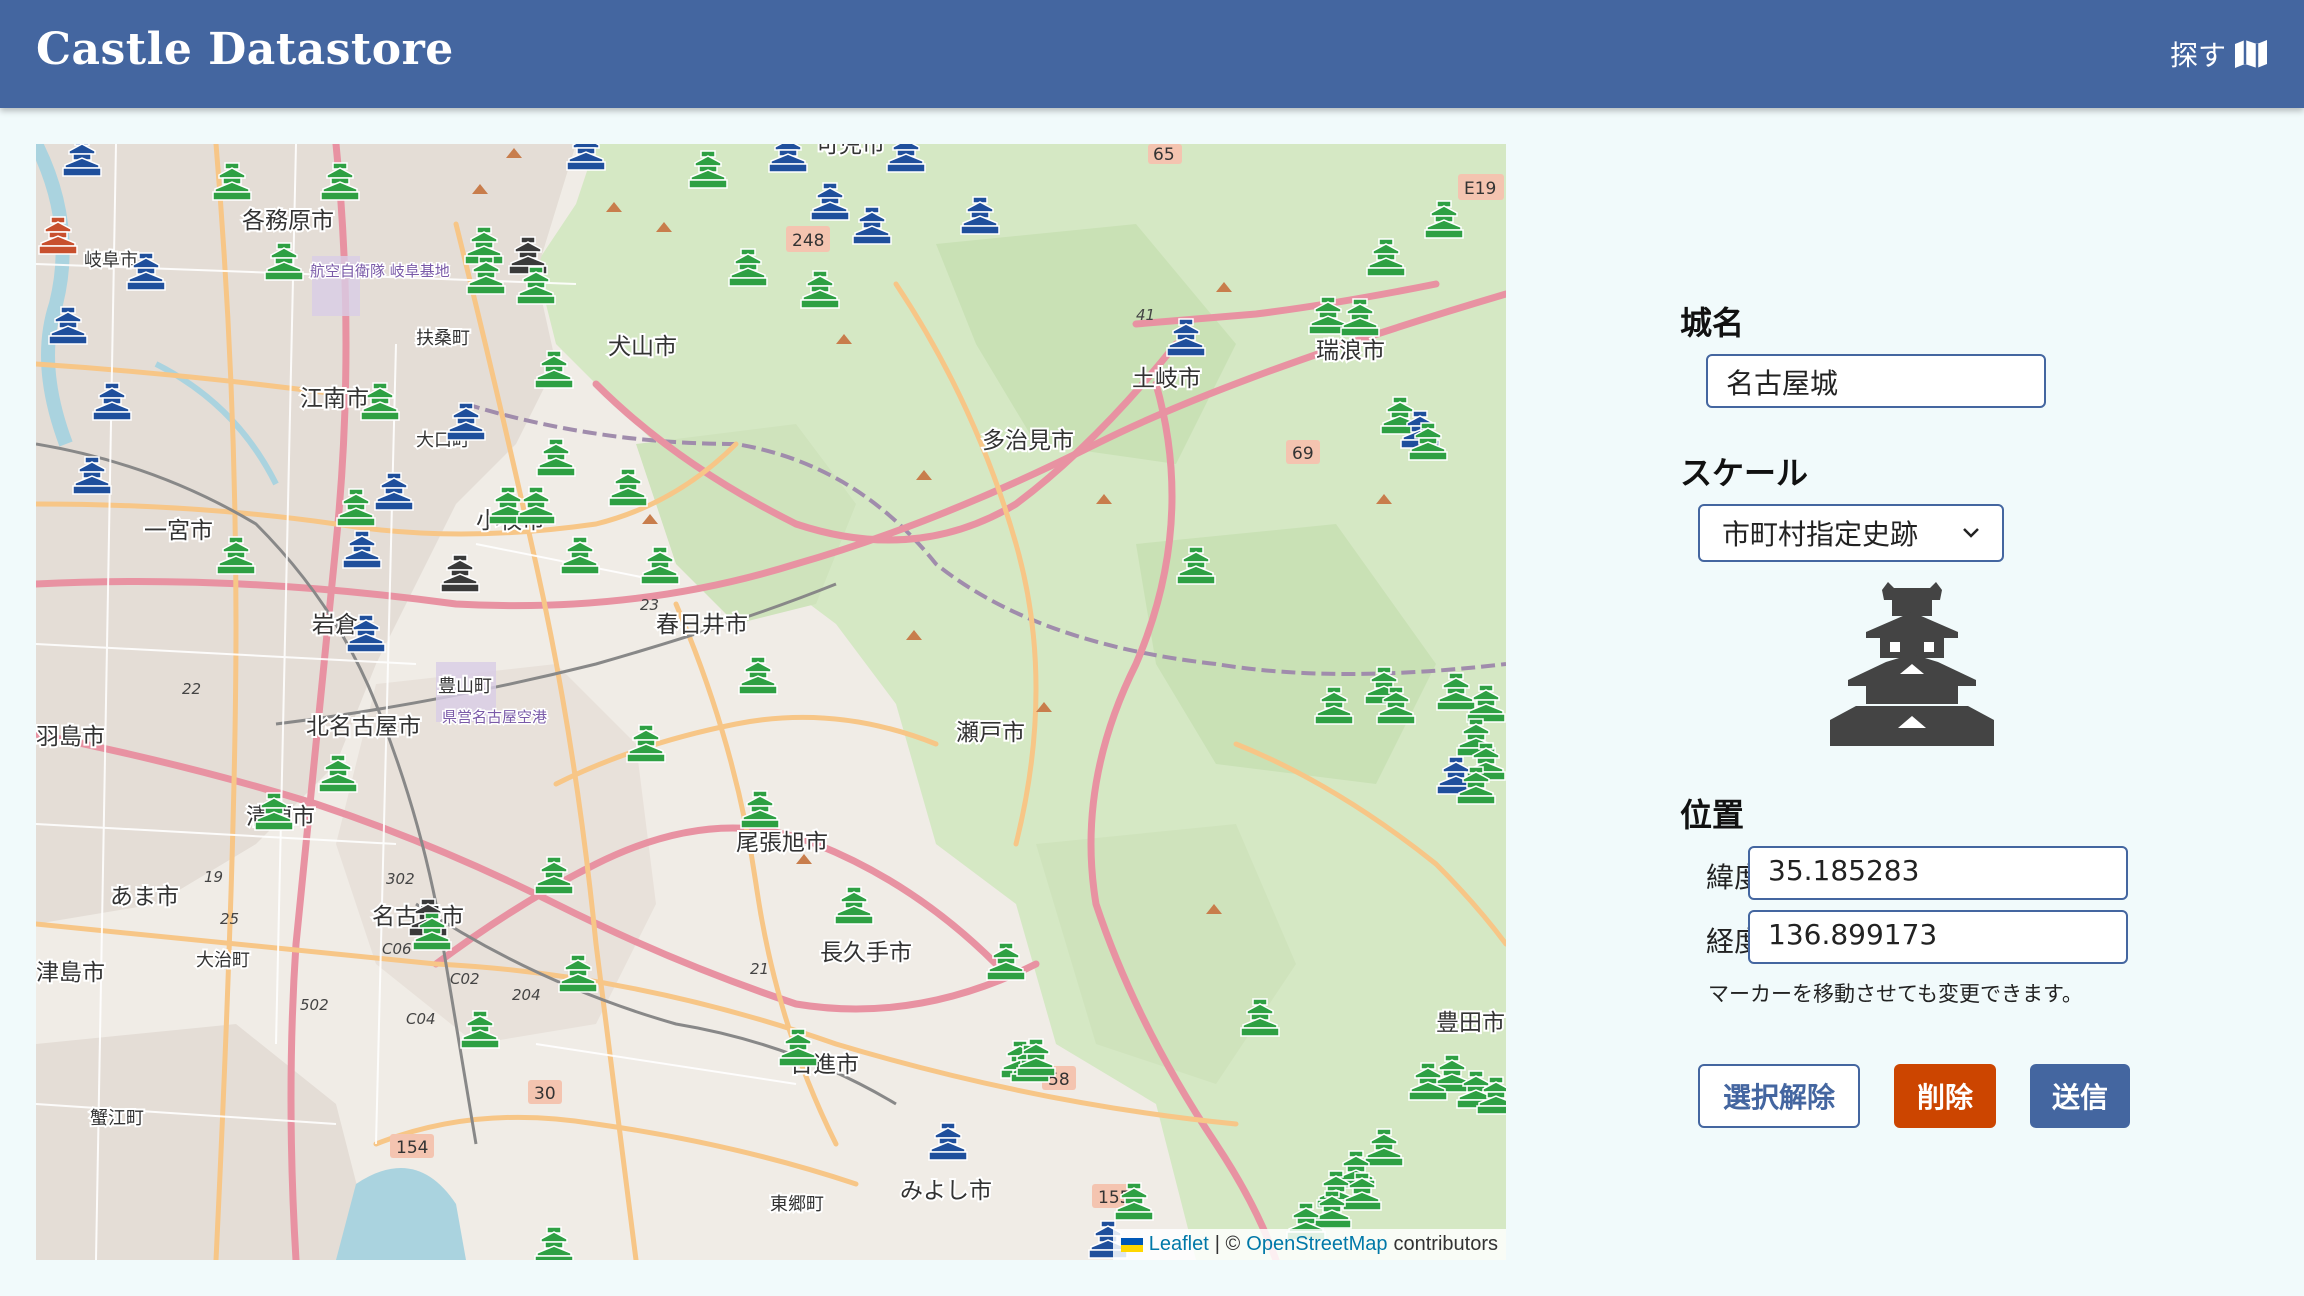 The height and width of the screenshot is (1296, 2304). What do you see at coordinates (400, 879) in the screenshot?
I see `svg-text: 302` at bounding box center [400, 879].